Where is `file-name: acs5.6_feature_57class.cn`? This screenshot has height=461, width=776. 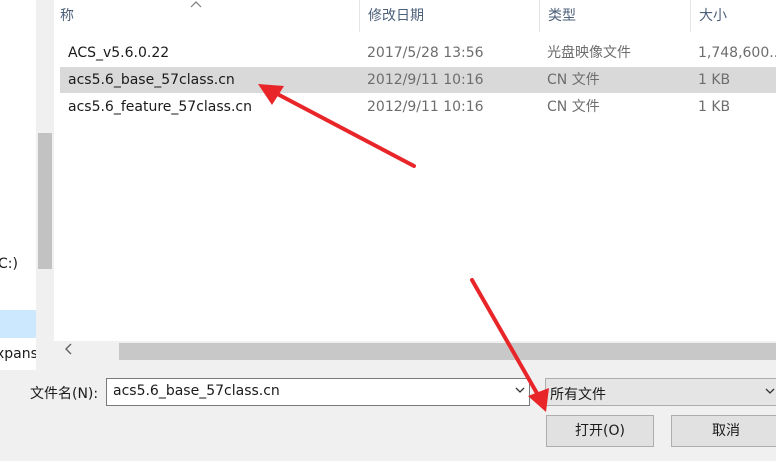 file-name: acs5.6_feature_57class.cn is located at coordinates (160, 107).